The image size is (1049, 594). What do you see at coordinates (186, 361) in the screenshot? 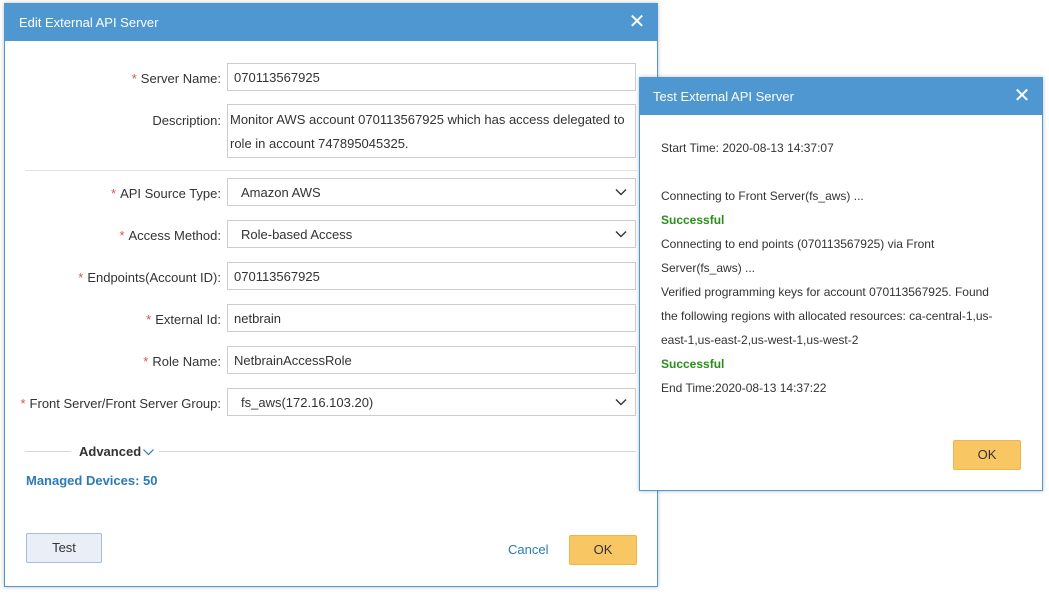
I see `role-name-label-text: Role Name:` at bounding box center [186, 361].